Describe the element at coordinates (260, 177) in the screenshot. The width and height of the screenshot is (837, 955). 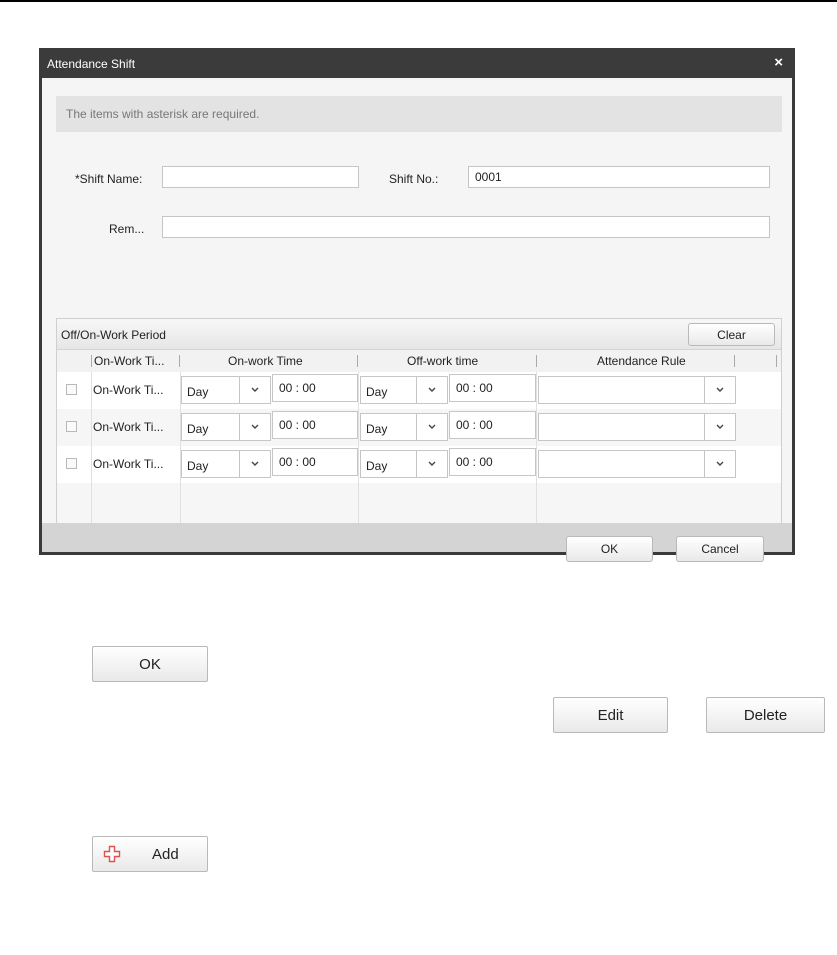
I see `shift-name-input` at that location.